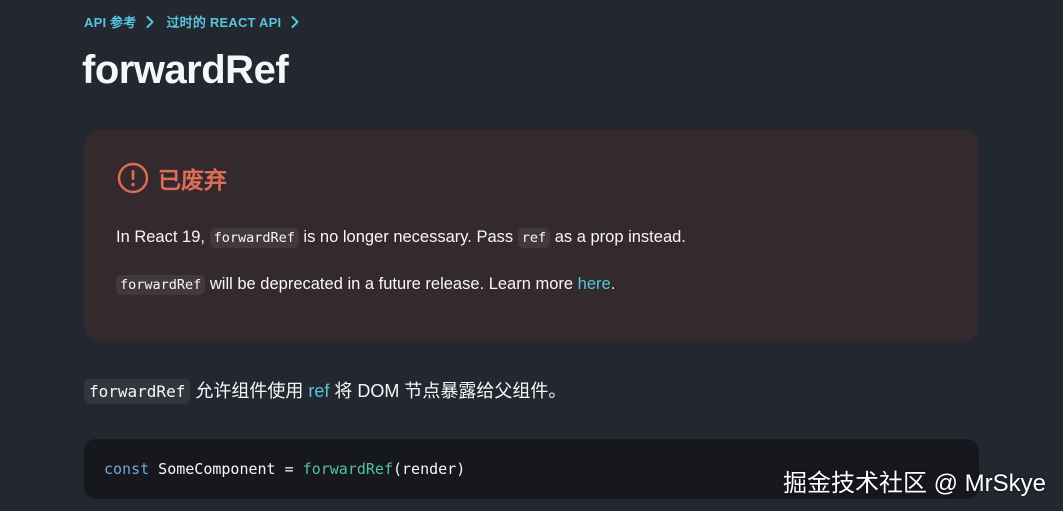 The width and height of the screenshot is (1063, 511). Describe the element at coordinates (594, 284) in the screenshot. I see `learn-more-link: here` at that location.